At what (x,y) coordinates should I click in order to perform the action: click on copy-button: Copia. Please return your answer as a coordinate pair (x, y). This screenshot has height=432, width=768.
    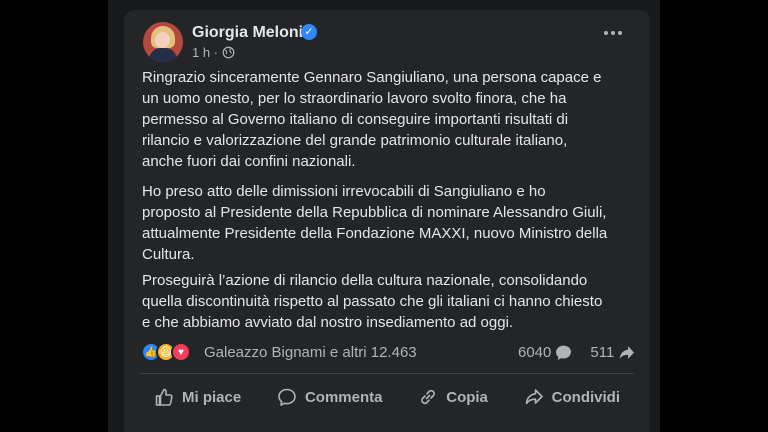
    Looking at the image, I should click on (453, 397).